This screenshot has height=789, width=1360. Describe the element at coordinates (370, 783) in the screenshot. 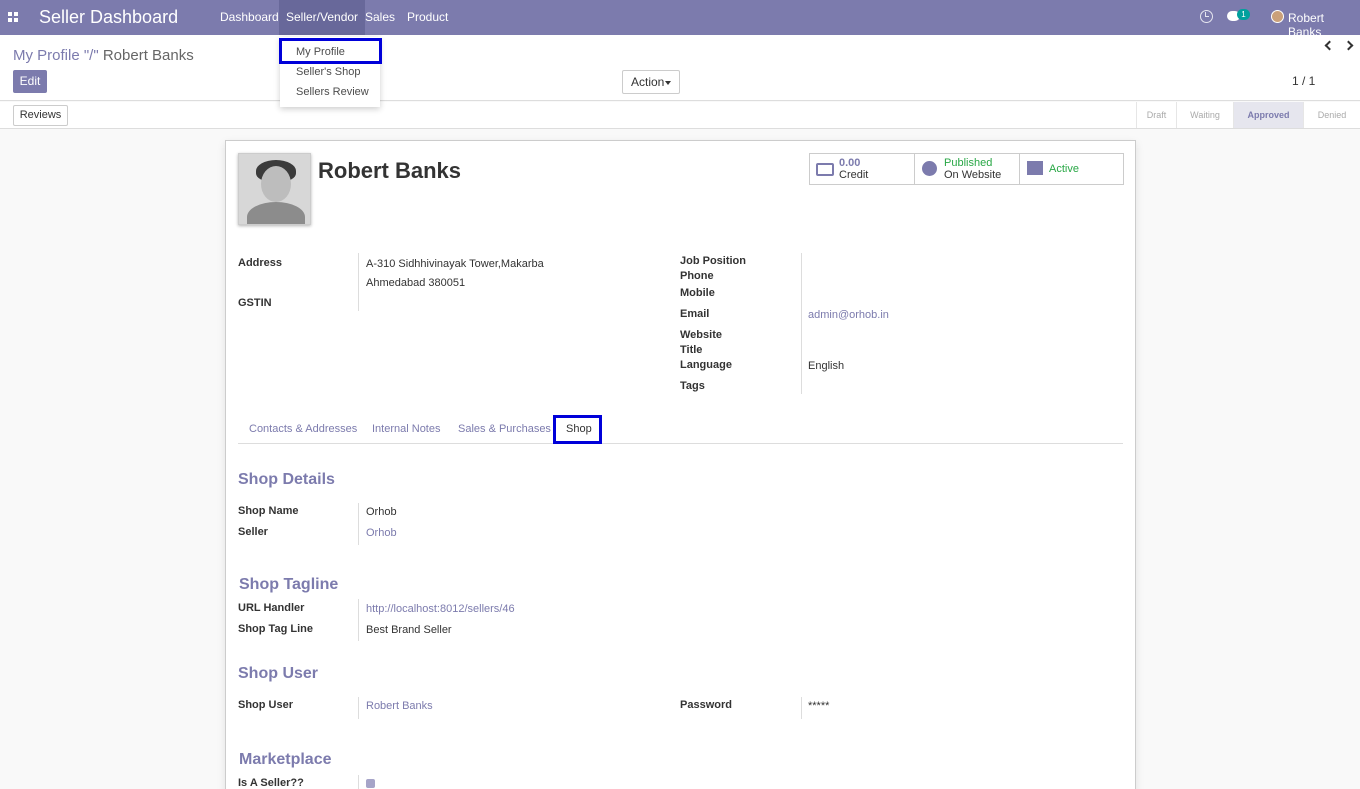

I see `is-seller-checkbox` at that location.